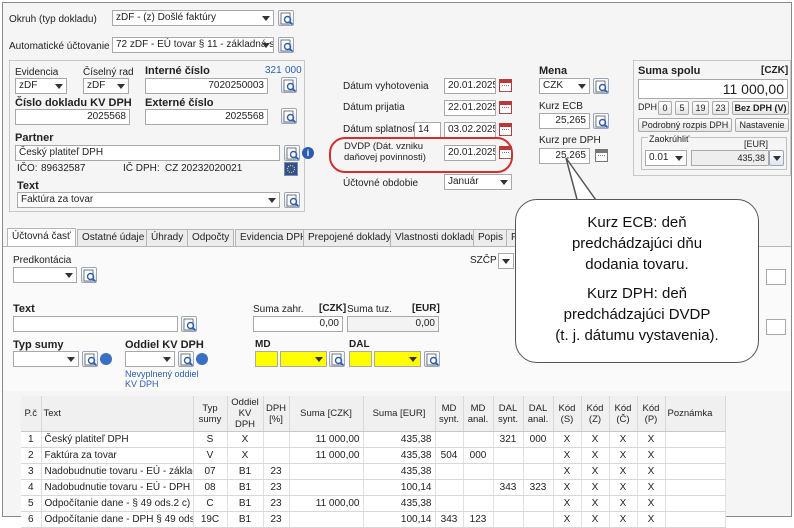  Describe the element at coordinates (478, 414) in the screenshot. I see `col-header: MD anal.` at that location.